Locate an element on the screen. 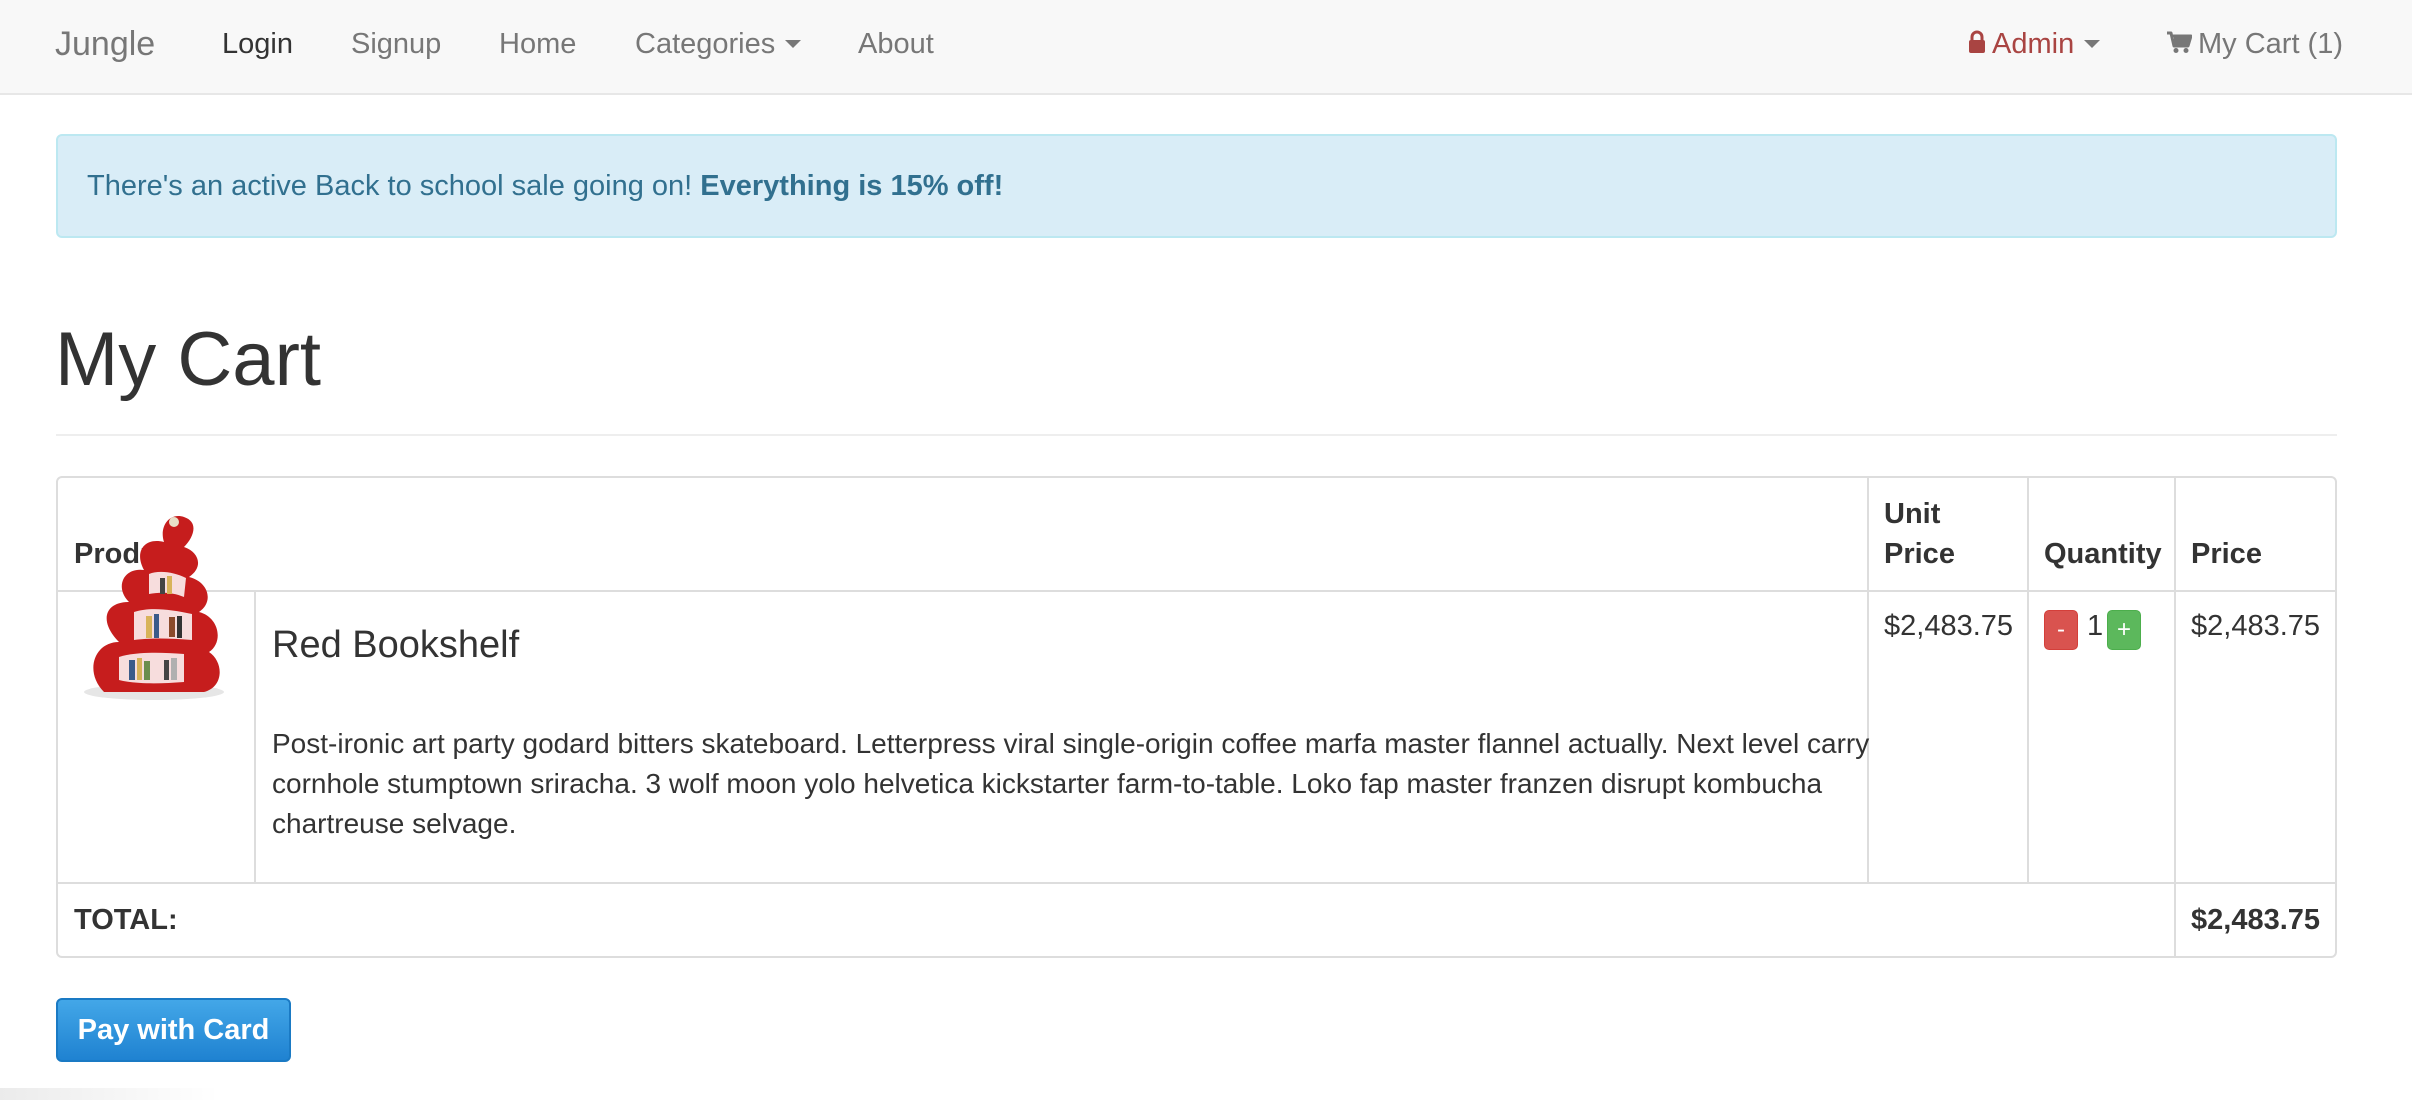  decrease-quantity-button: - is located at coordinates (2061, 630).